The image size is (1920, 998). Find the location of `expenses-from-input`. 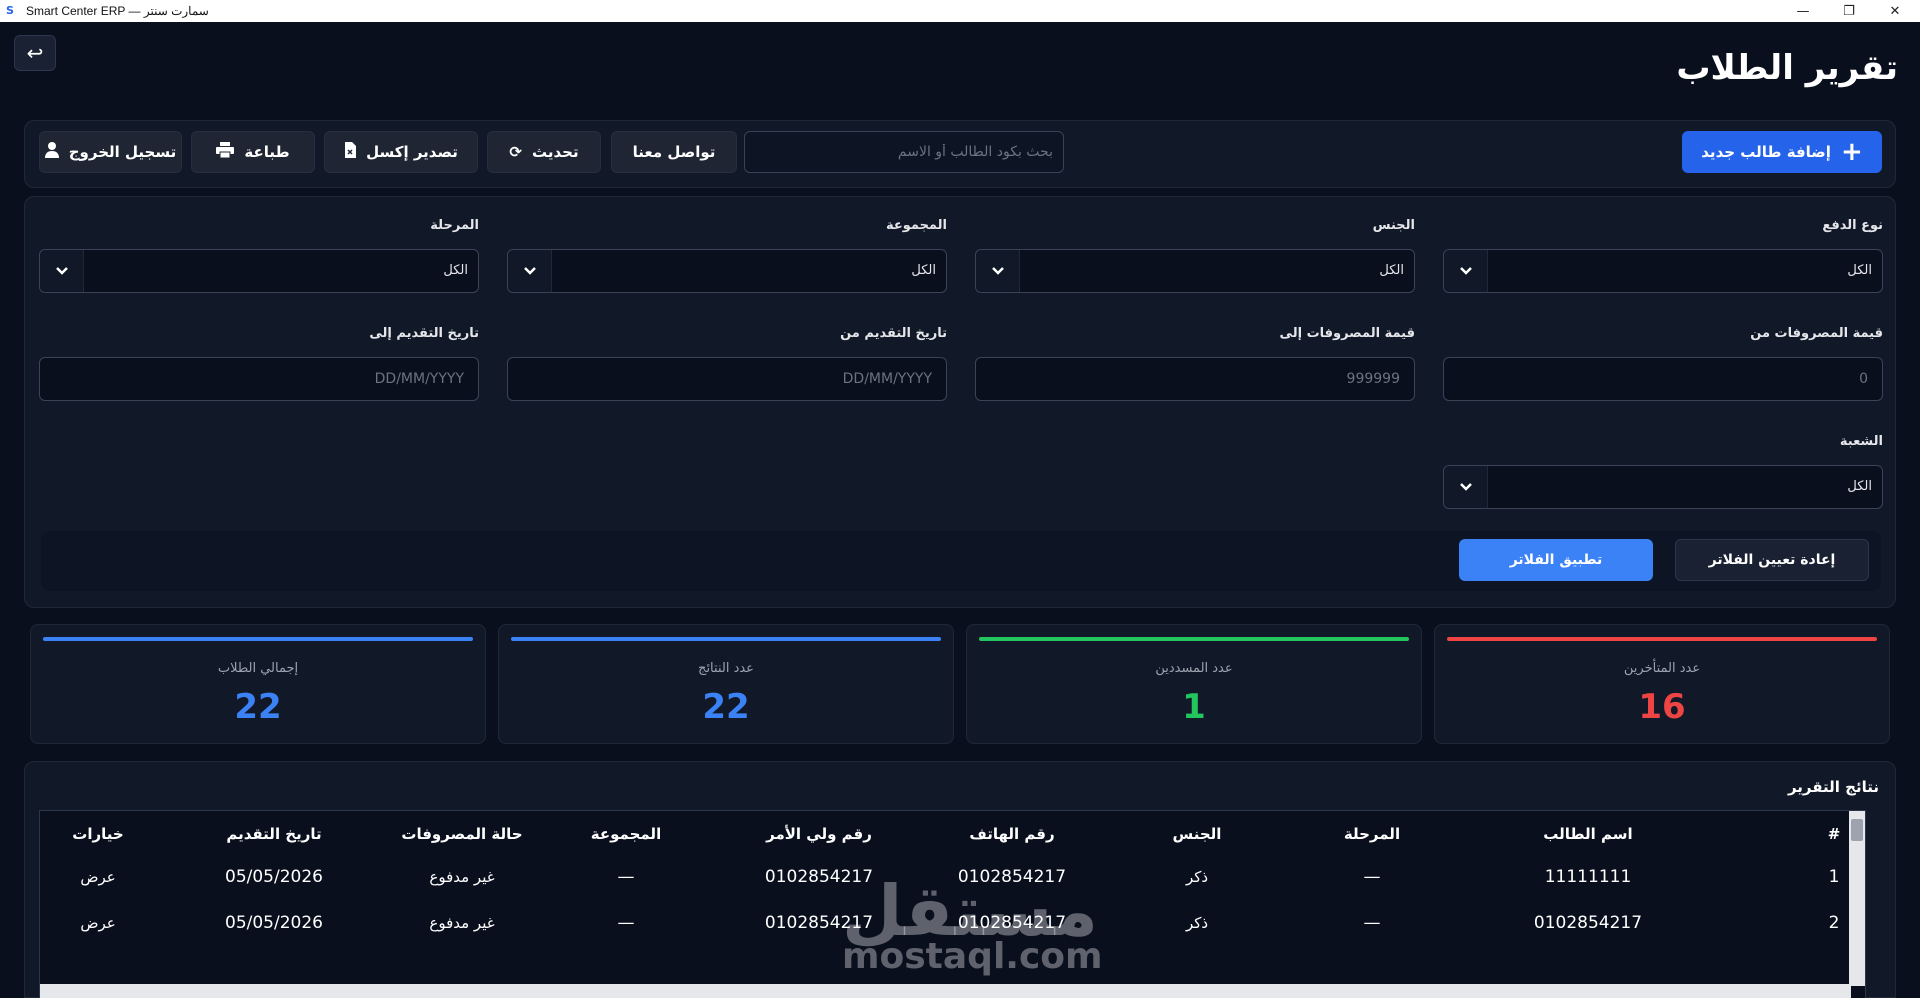

expenses-from-input is located at coordinates (1663, 379).